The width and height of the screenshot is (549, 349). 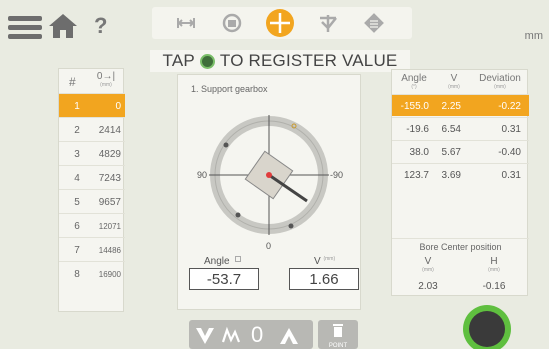 I want to click on menu-icon, so click(x=25, y=28).